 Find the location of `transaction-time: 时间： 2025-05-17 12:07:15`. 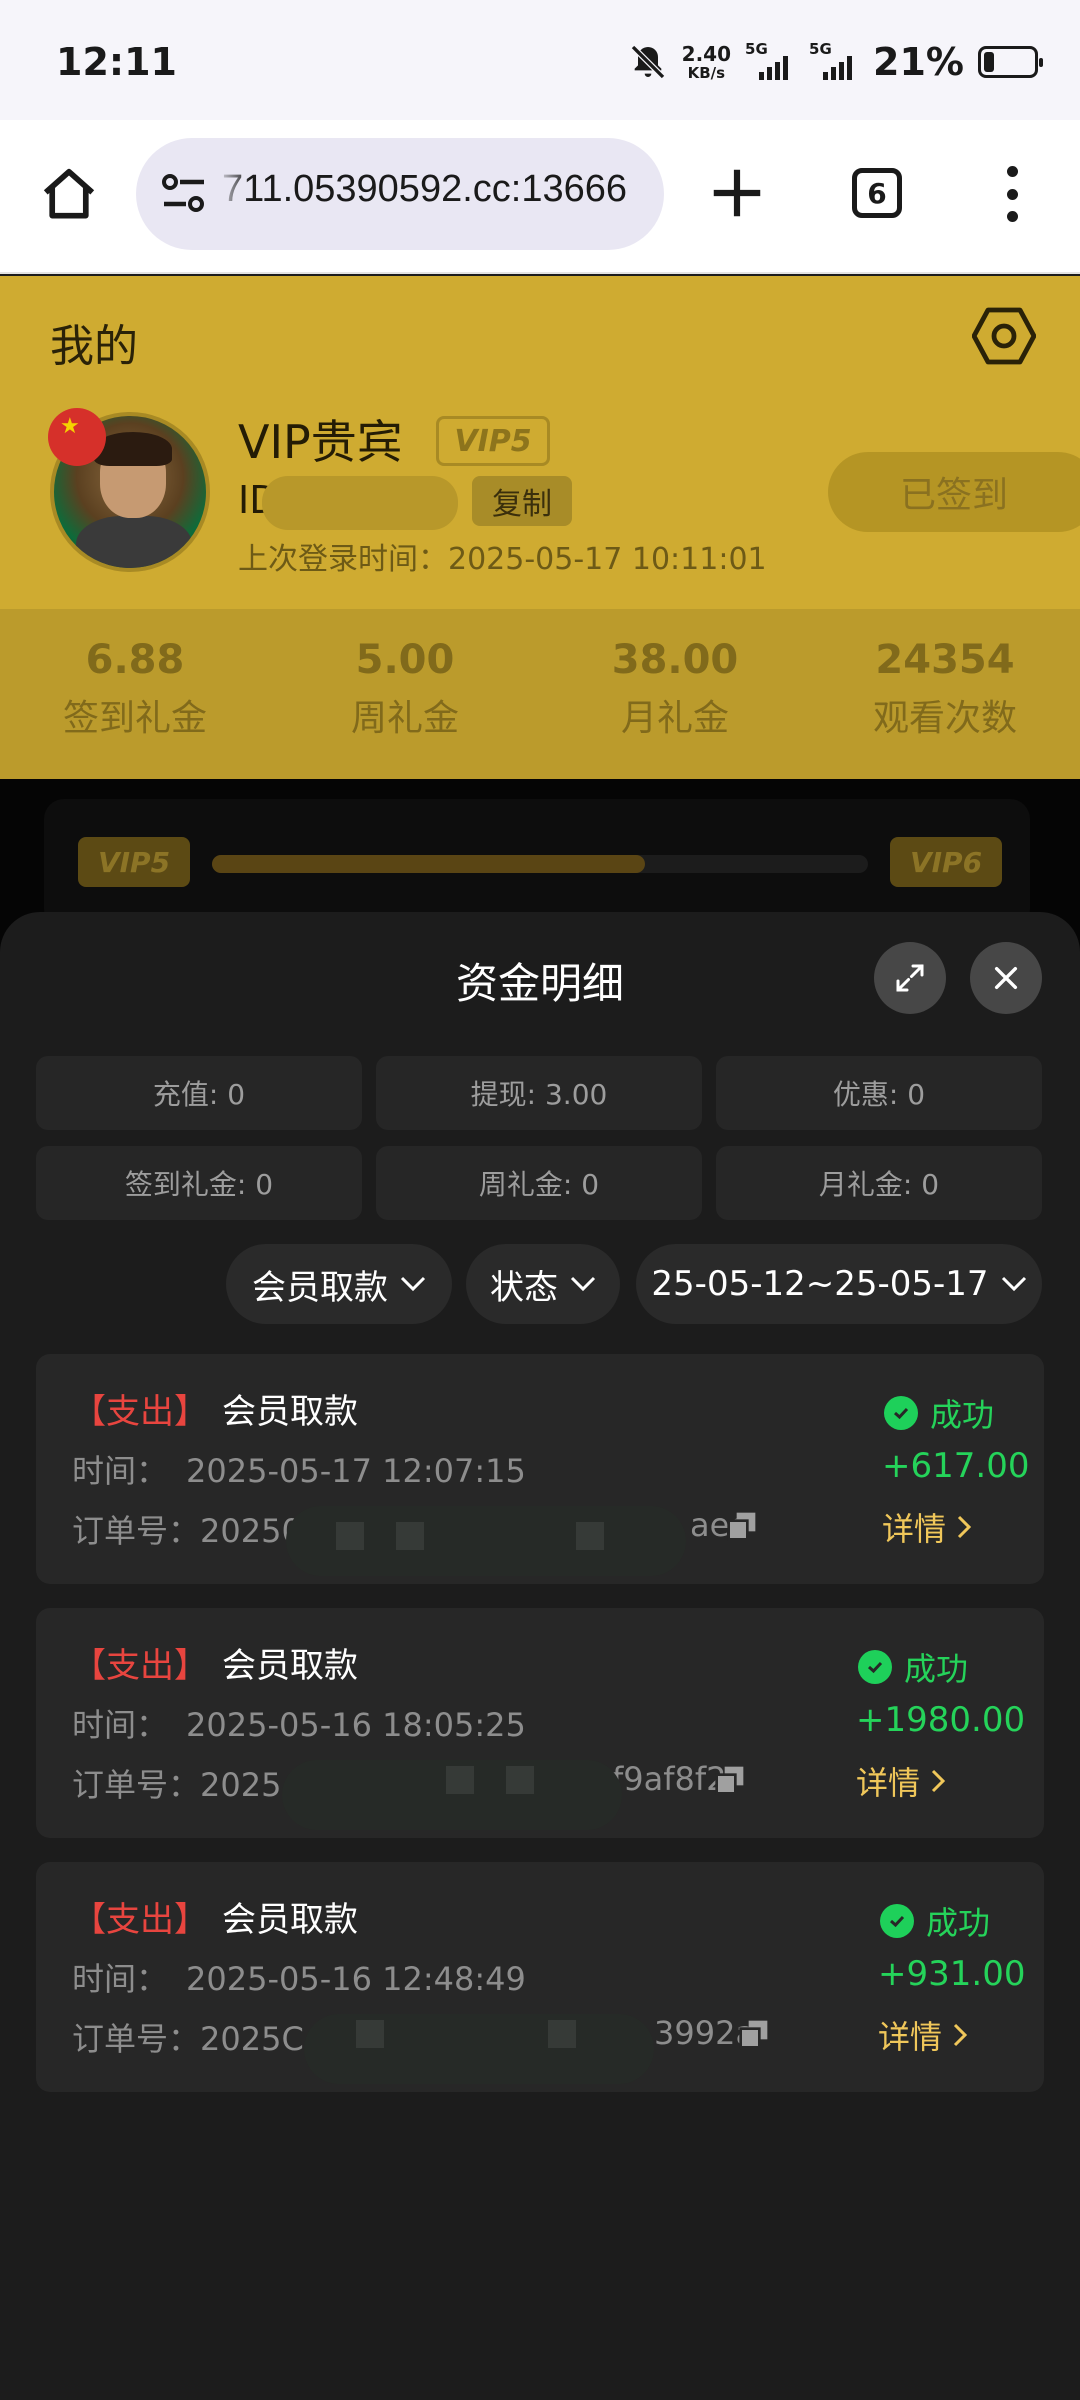

transaction-time: 时间： 2025-05-17 12:07:15 is located at coordinates (299, 1469).